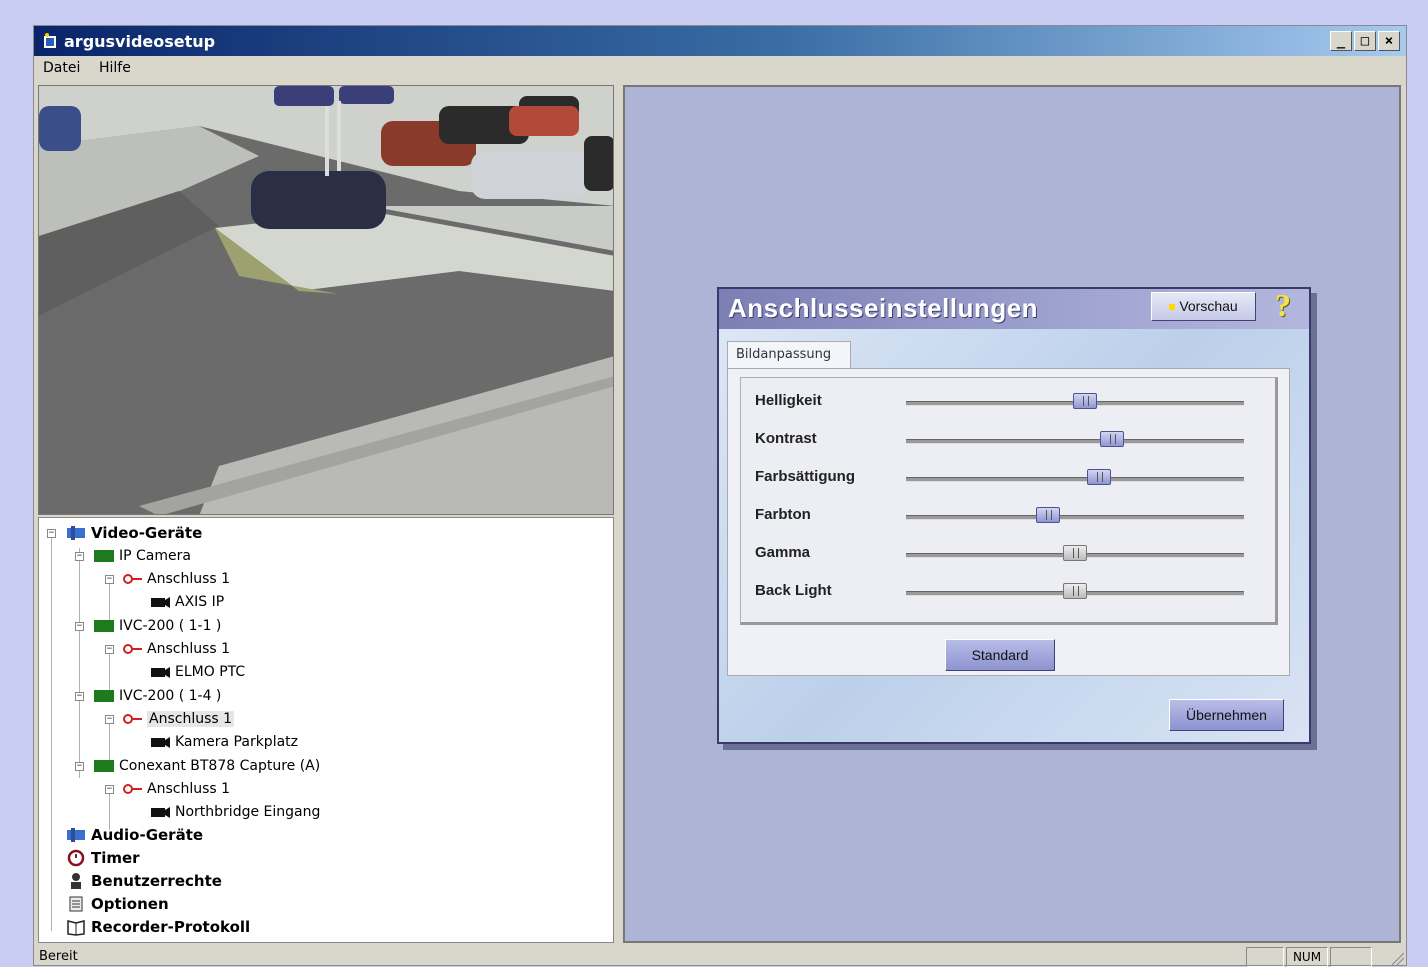  I want to click on tree-item-audio-devices: Audio-Geräte, so click(134, 835).